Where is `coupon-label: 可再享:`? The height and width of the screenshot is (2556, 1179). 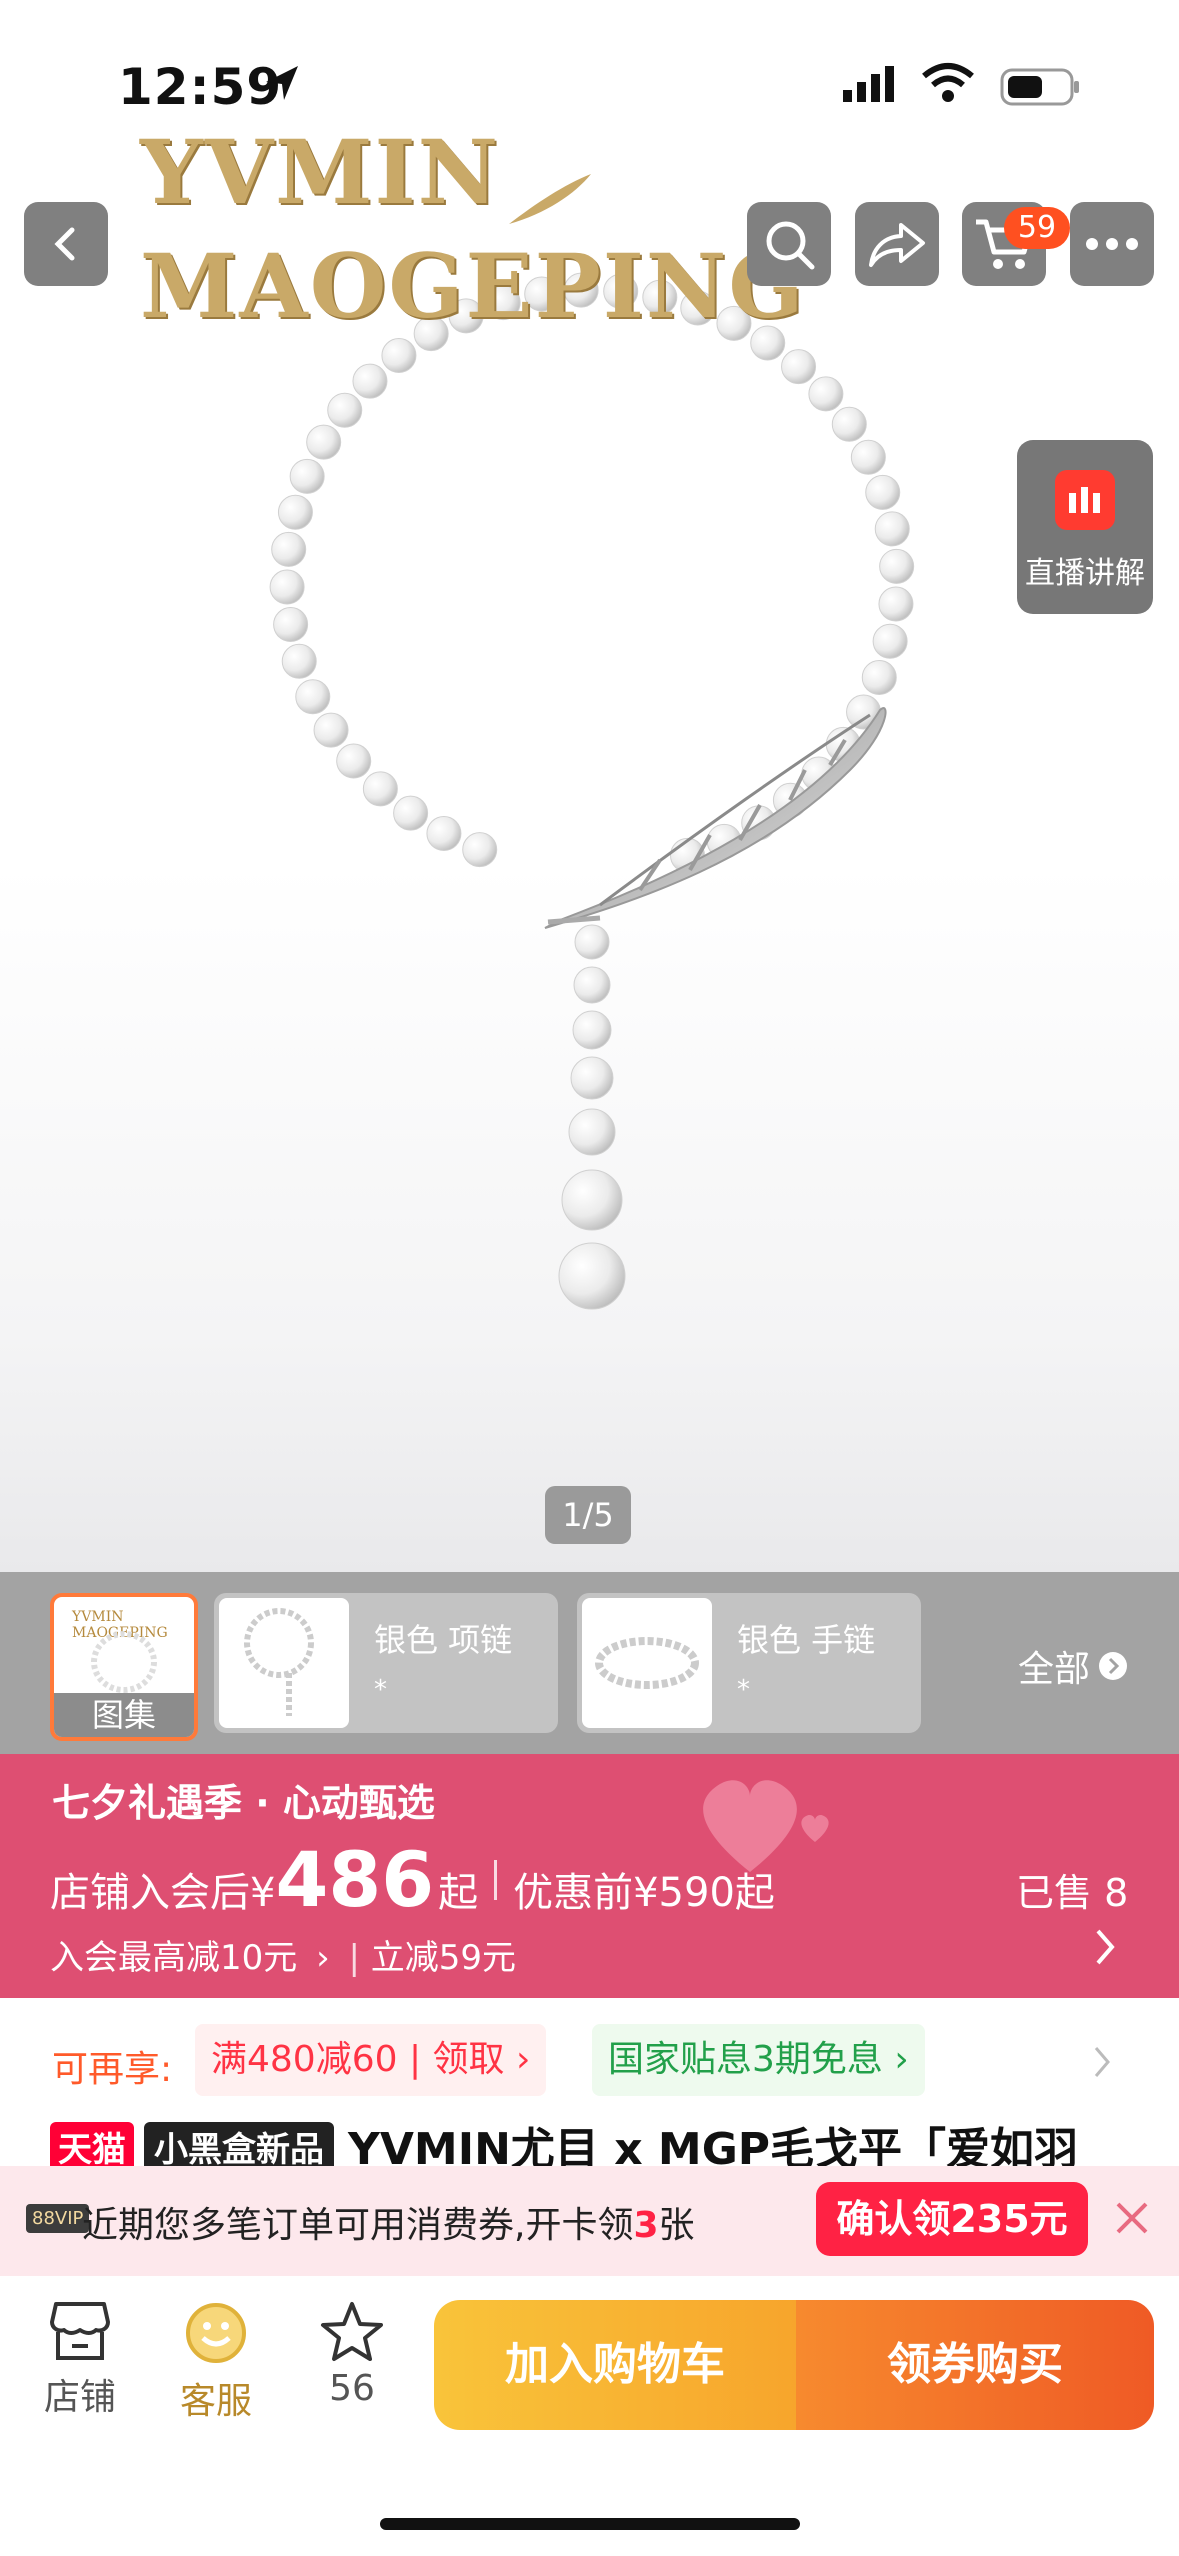 coupon-label: 可再享: is located at coordinates (112, 2069).